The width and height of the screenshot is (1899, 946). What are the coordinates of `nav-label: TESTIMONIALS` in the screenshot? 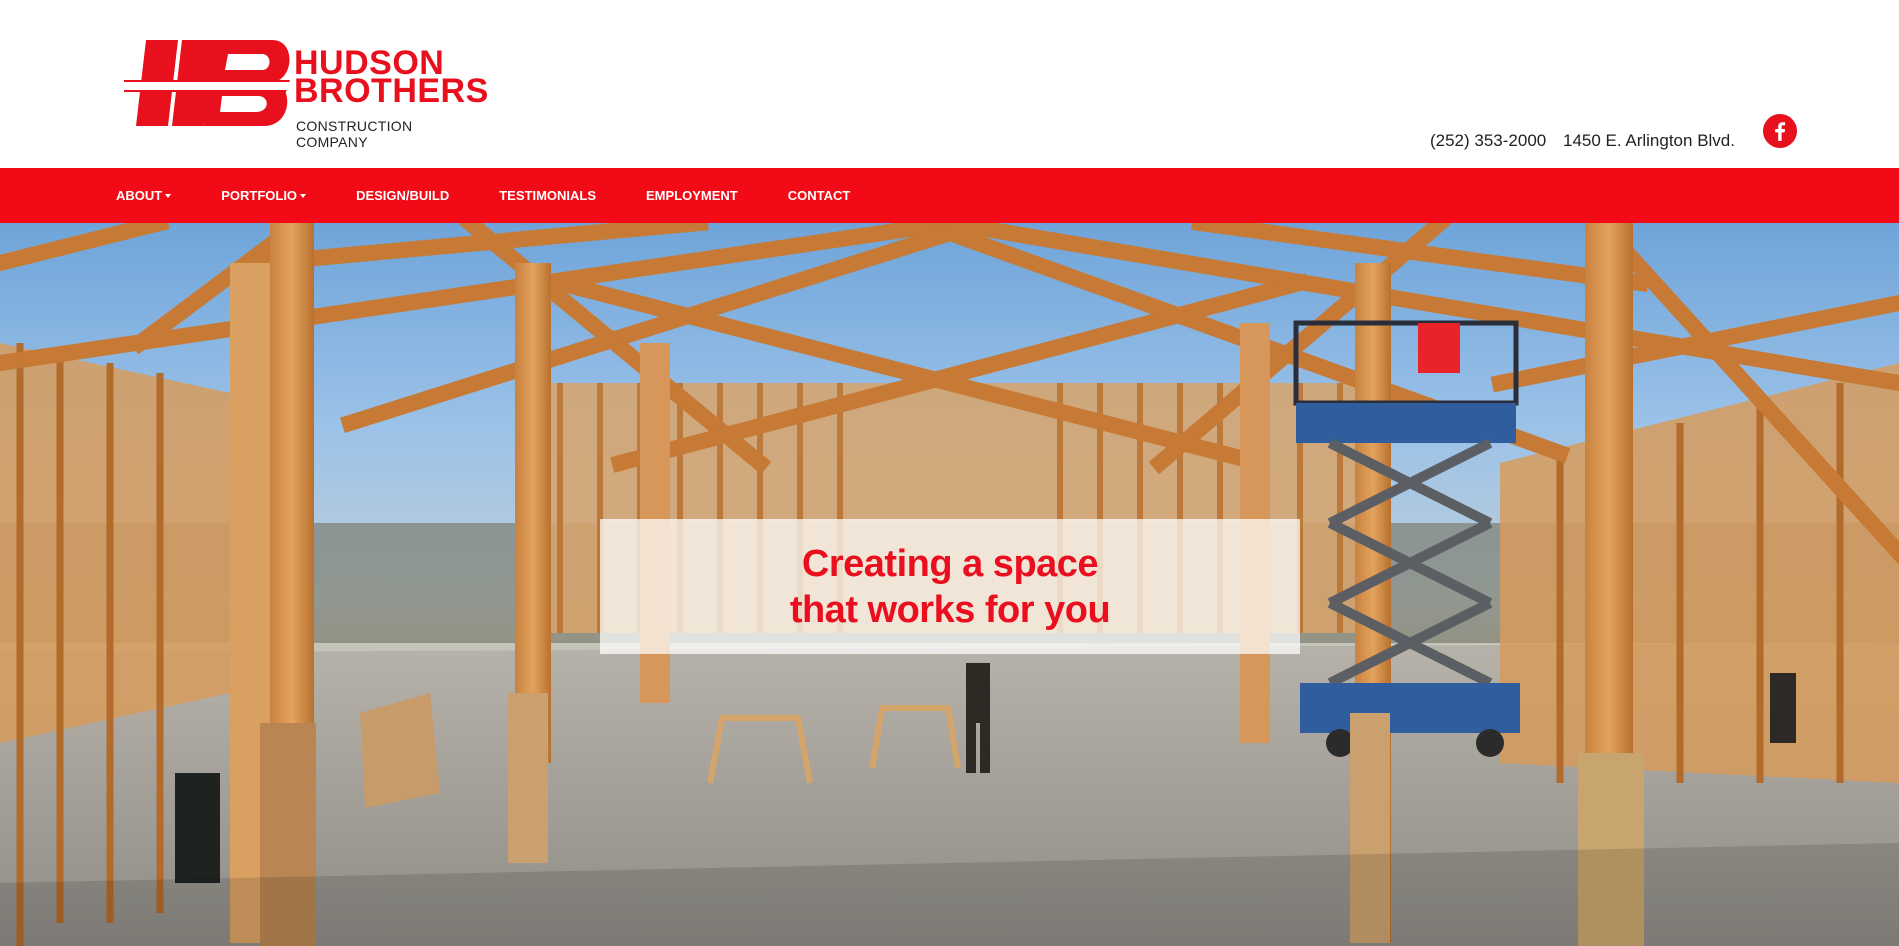 It's located at (548, 195).